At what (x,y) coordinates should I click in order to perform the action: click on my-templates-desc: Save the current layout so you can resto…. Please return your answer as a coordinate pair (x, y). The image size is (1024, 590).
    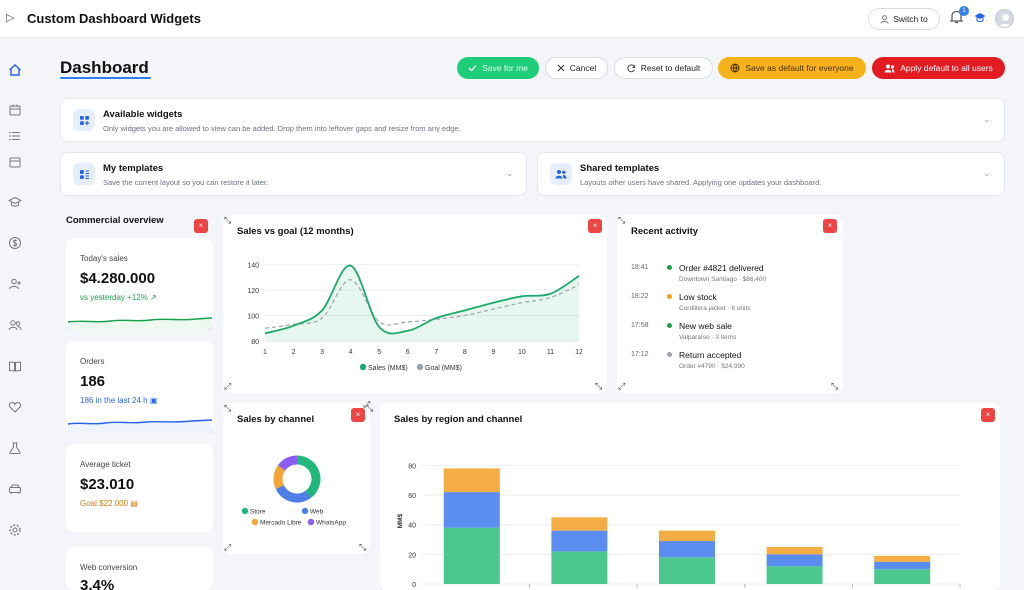
    Looking at the image, I should click on (186, 182).